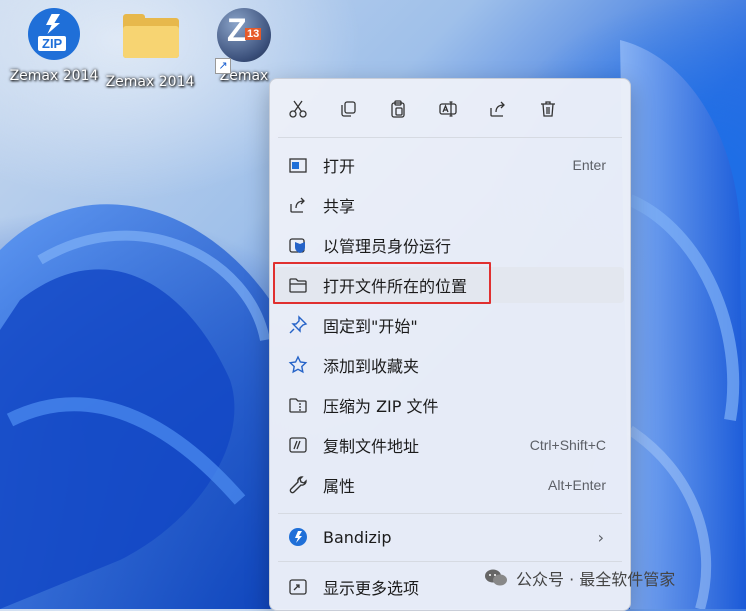 The width and height of the screenshot is (746, 611). What do you see at coordinates (298, 109) in the screenshot?
I see `cut-icon` at bounding box center [298, 109].